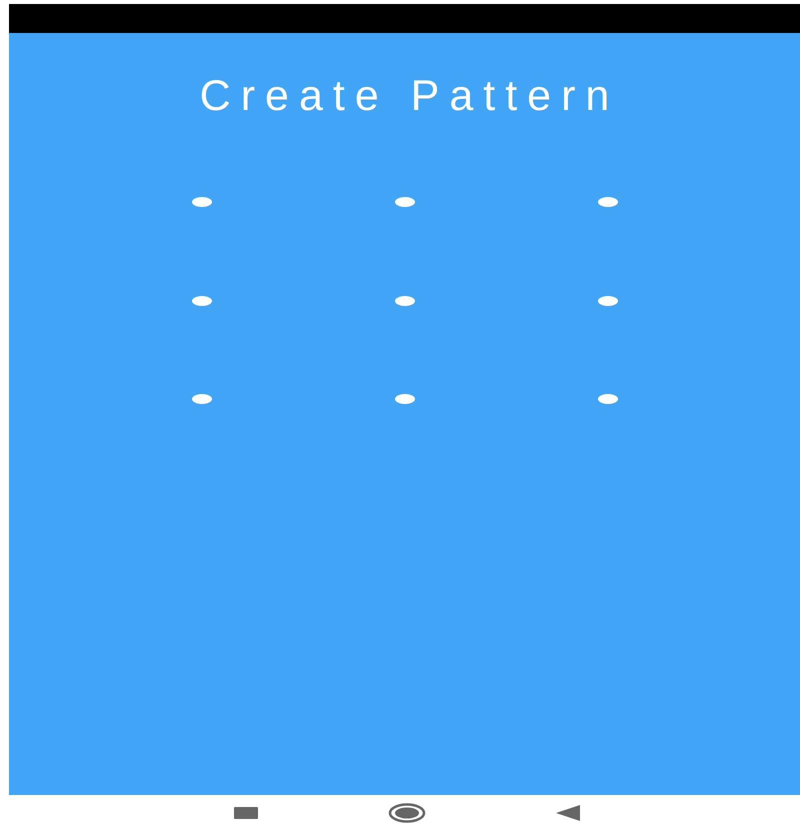 Image resolution: width=800 pixels, height=831 pixels. Describe the element at coordinates (410, 96) in the screenshot. I see `screen-title: Create Pattern` at that location.